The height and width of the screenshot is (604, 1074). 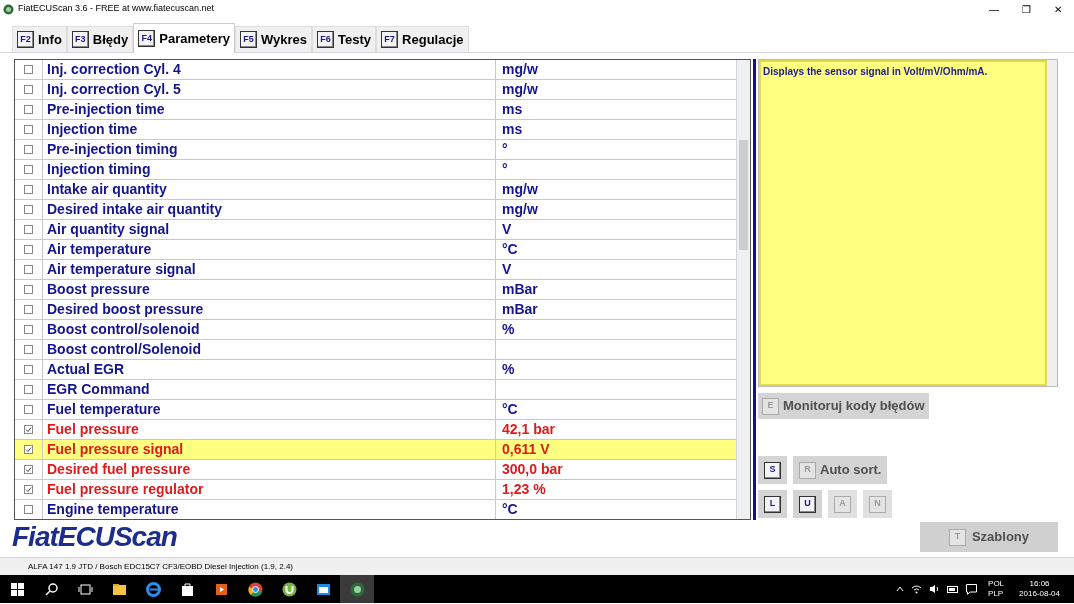 I want to click on table-row: Boost control/solenoid %, so click(x=375, y=330).